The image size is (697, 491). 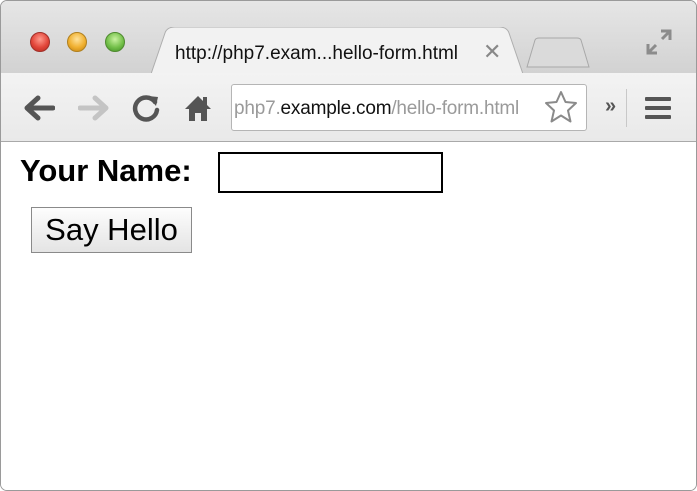 I want to click on back-button, so click(x=39, y=108).